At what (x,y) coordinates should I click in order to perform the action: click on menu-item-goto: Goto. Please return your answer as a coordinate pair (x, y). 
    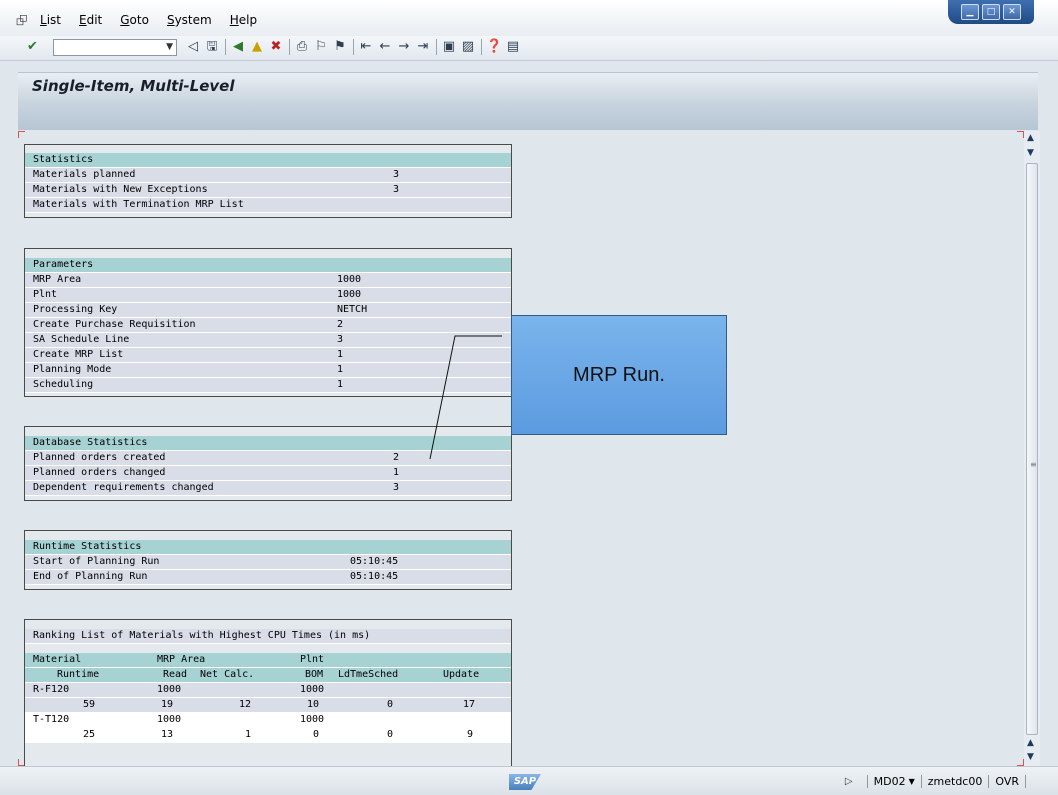
    Looking at the image, I should click on (134, 20).